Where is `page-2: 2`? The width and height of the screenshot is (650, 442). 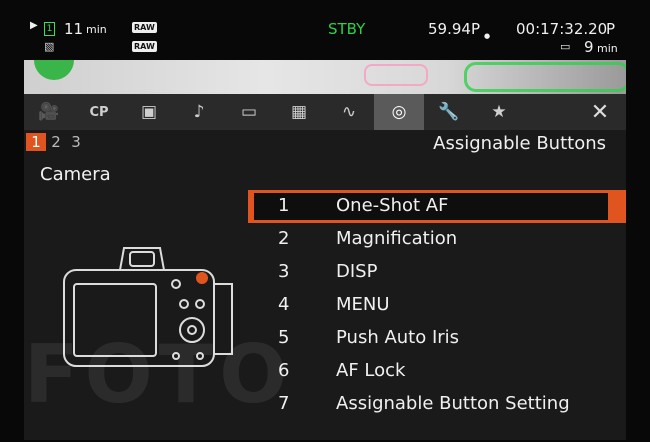 page-2: 2 is located at coordinates (56, 142).